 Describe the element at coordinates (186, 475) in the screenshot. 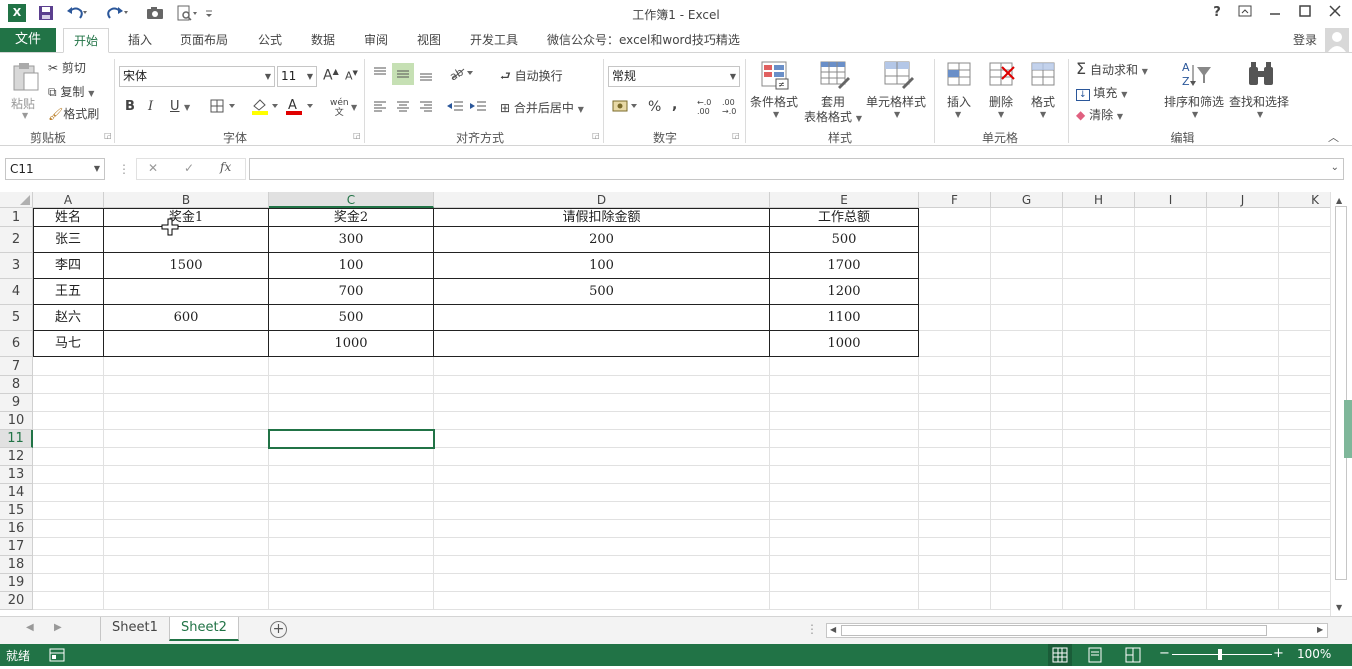

I see `cell-b13` at that location.